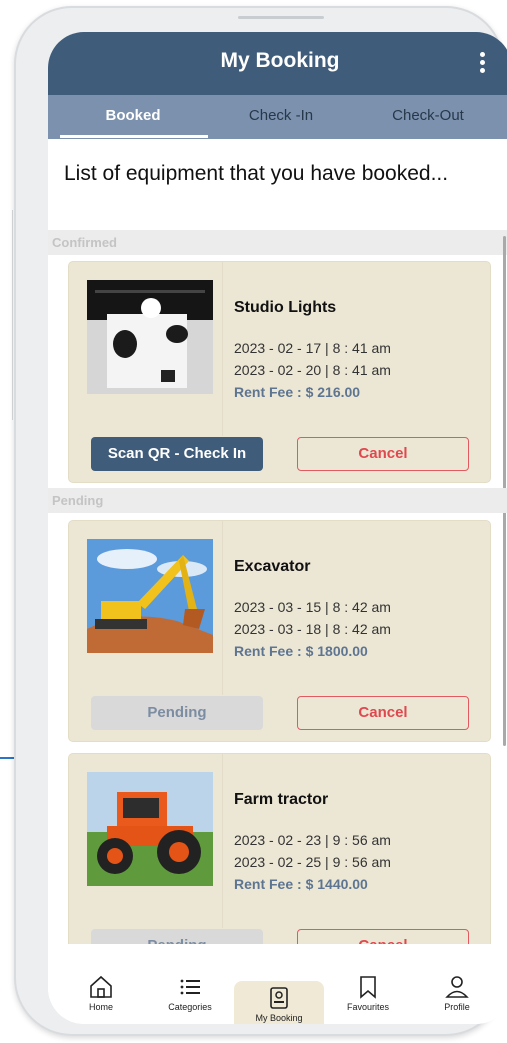 Image resolution: width=507 pixels, height=1043 pixels. Describe the element at coordinates (12, 315) in the screenshot. I see `side-line` at that location.